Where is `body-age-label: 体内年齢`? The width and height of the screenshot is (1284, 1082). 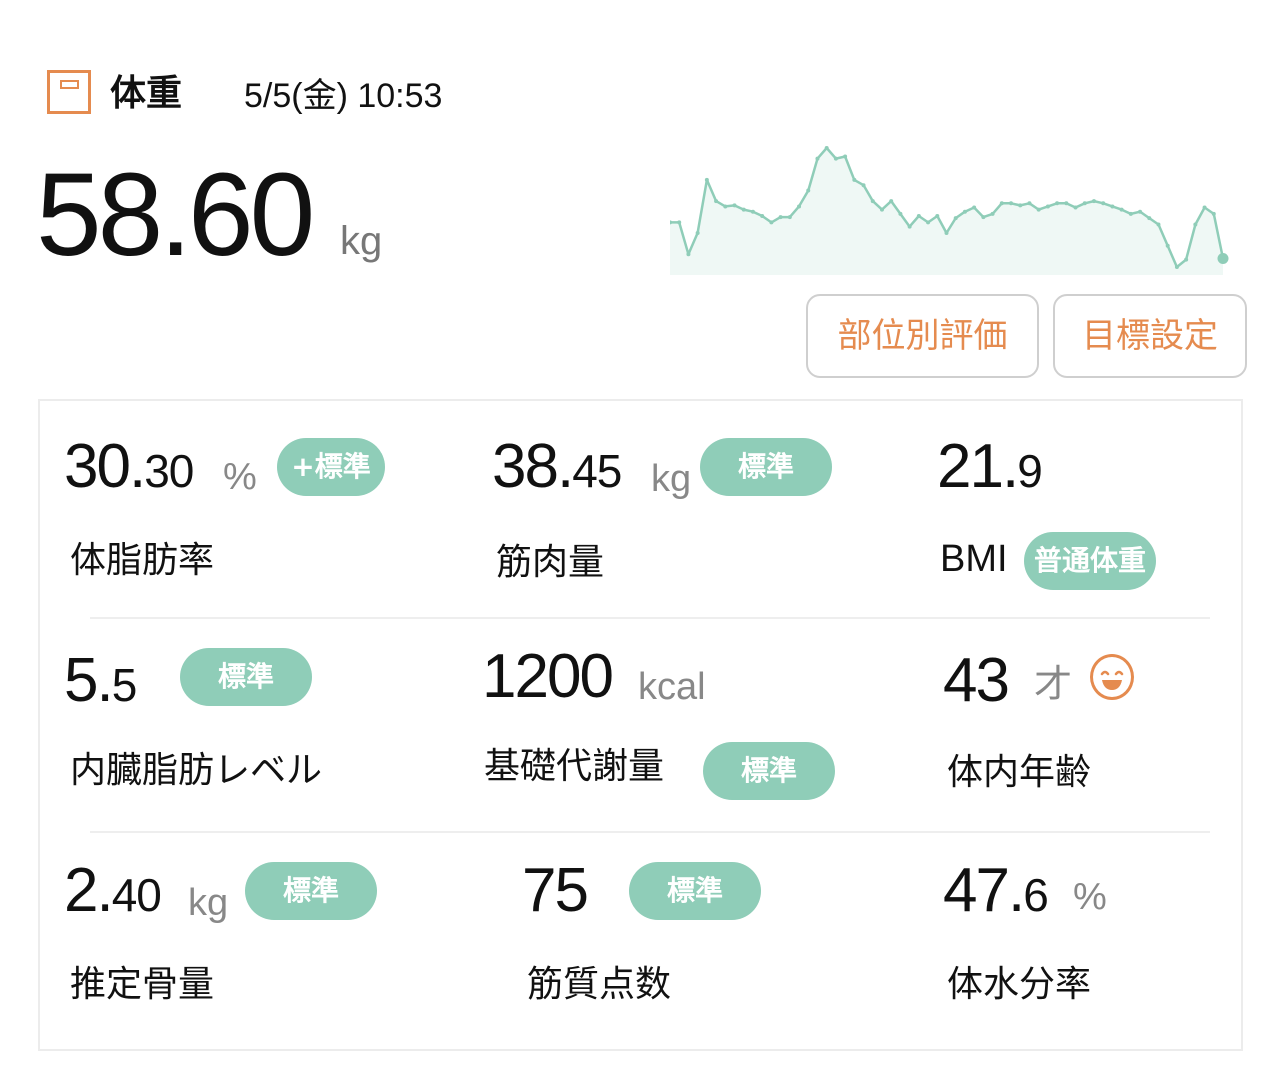 body-age-label: 体内年齢 is located at coordinates (1019, 772).